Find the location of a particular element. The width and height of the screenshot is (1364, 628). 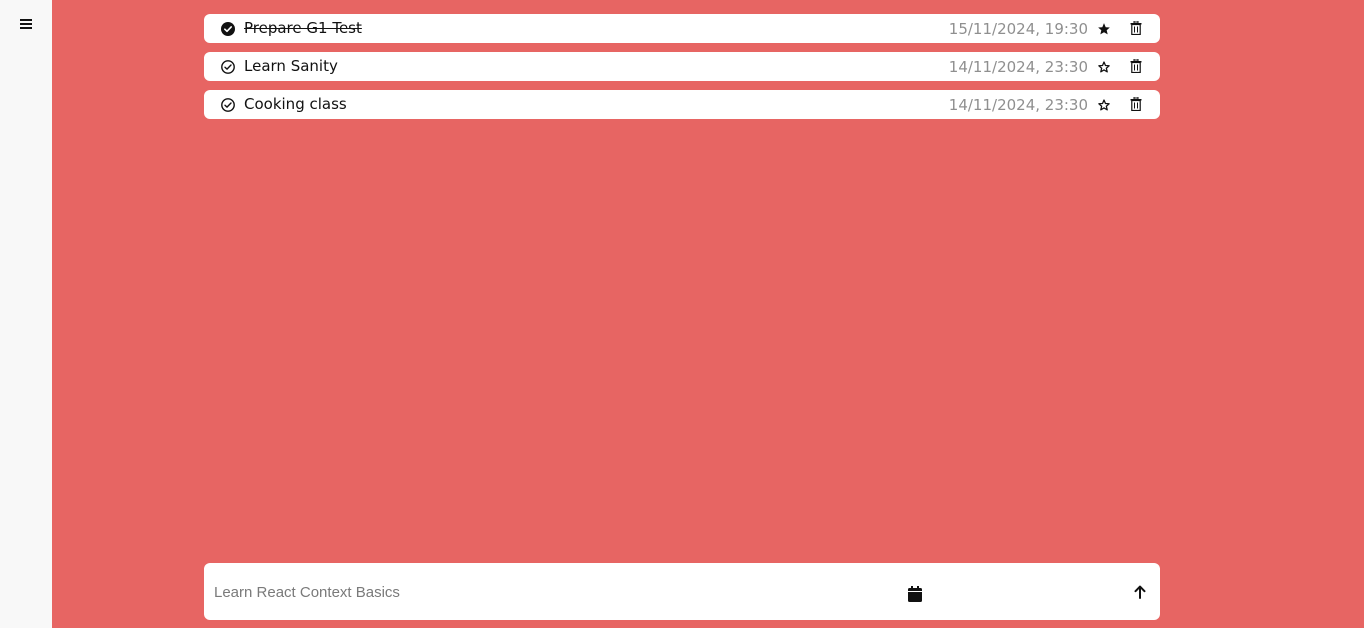

star-filled-icon is located at coordinates (1104, 29).